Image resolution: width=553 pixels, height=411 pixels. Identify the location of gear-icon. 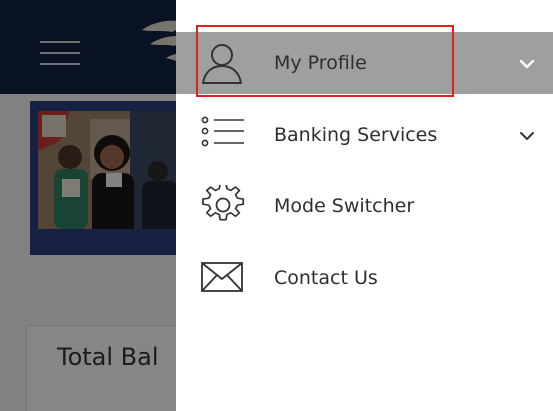
(223, 205).